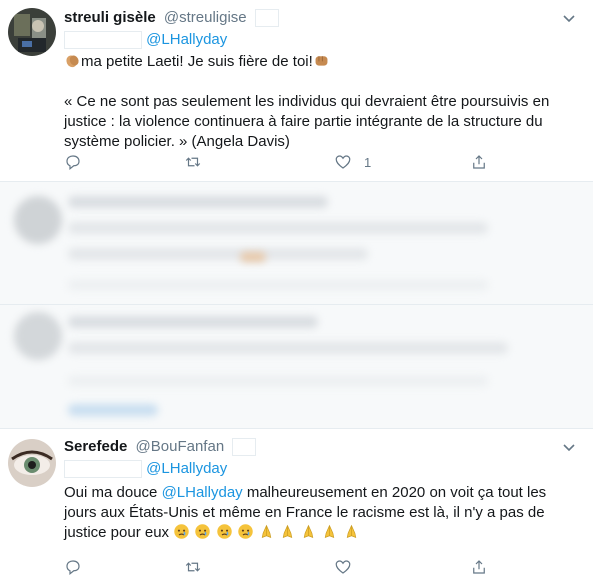 Image resolution: width=593 pixels, height=577 pixels. I want to click on clapping-hands-icon, so click(72, 61).